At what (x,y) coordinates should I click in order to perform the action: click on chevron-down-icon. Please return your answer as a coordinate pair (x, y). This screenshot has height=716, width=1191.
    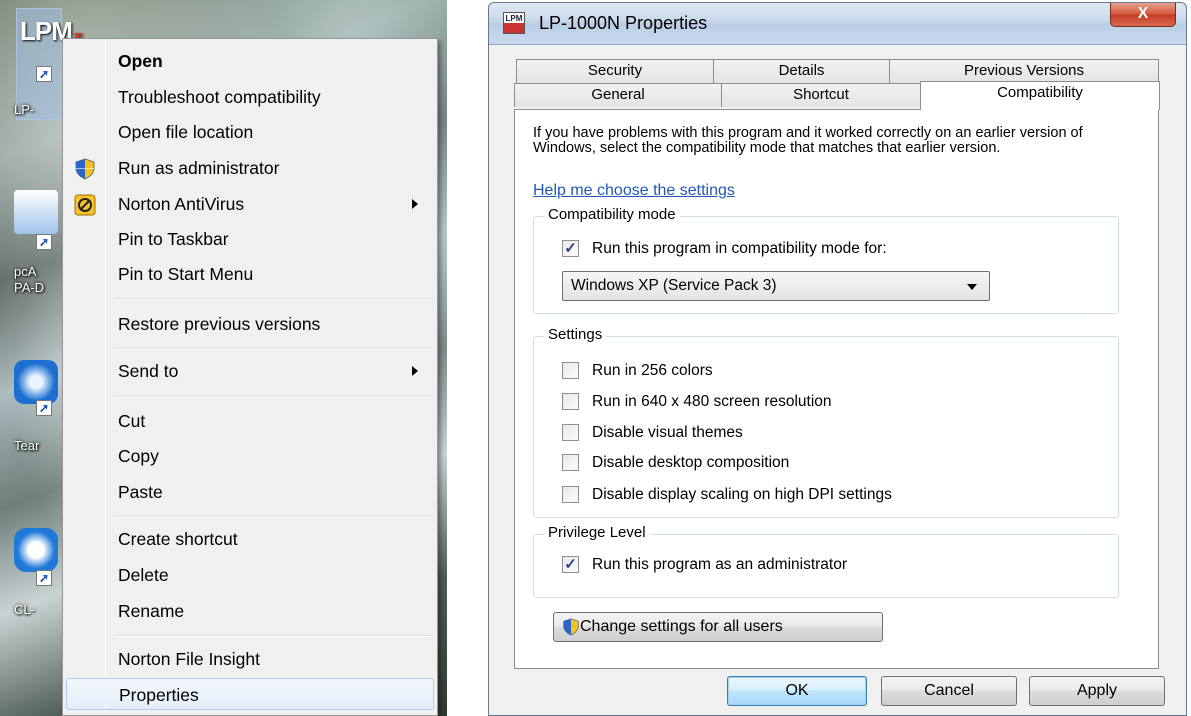
    Looking at the image, I should click on (972, 287).